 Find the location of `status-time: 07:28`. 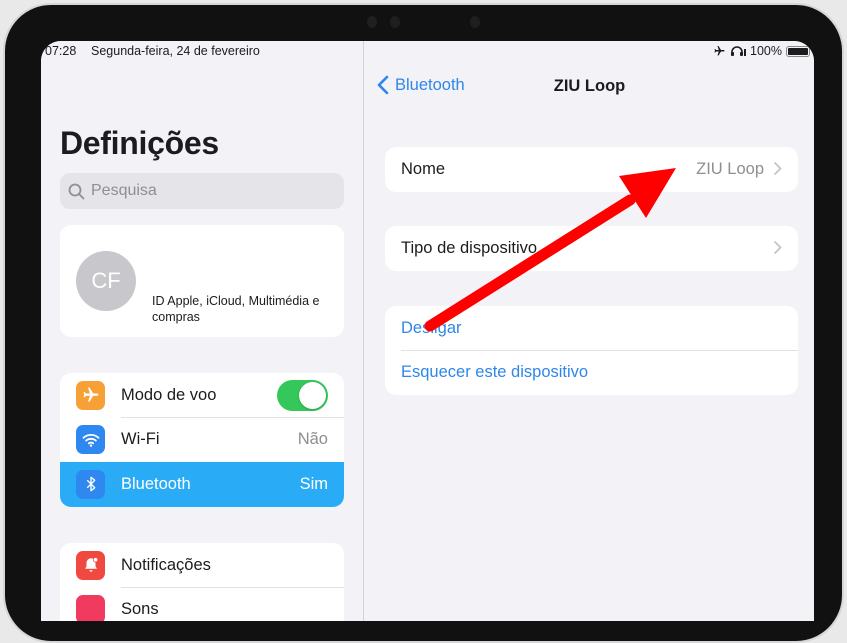

status-time: 07:28 is located at coordinates (61, 51).